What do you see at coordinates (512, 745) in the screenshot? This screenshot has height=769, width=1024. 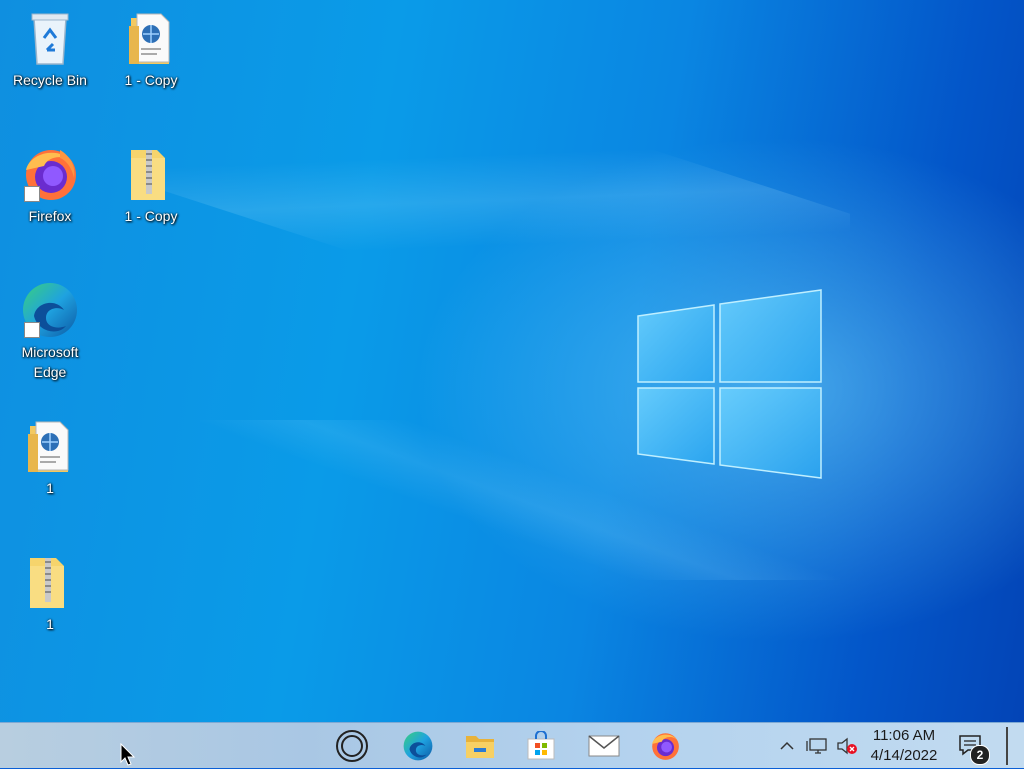 I see `taskbar: 11:06 AM 4/14/2022 2` at bounding box center [512, 745].